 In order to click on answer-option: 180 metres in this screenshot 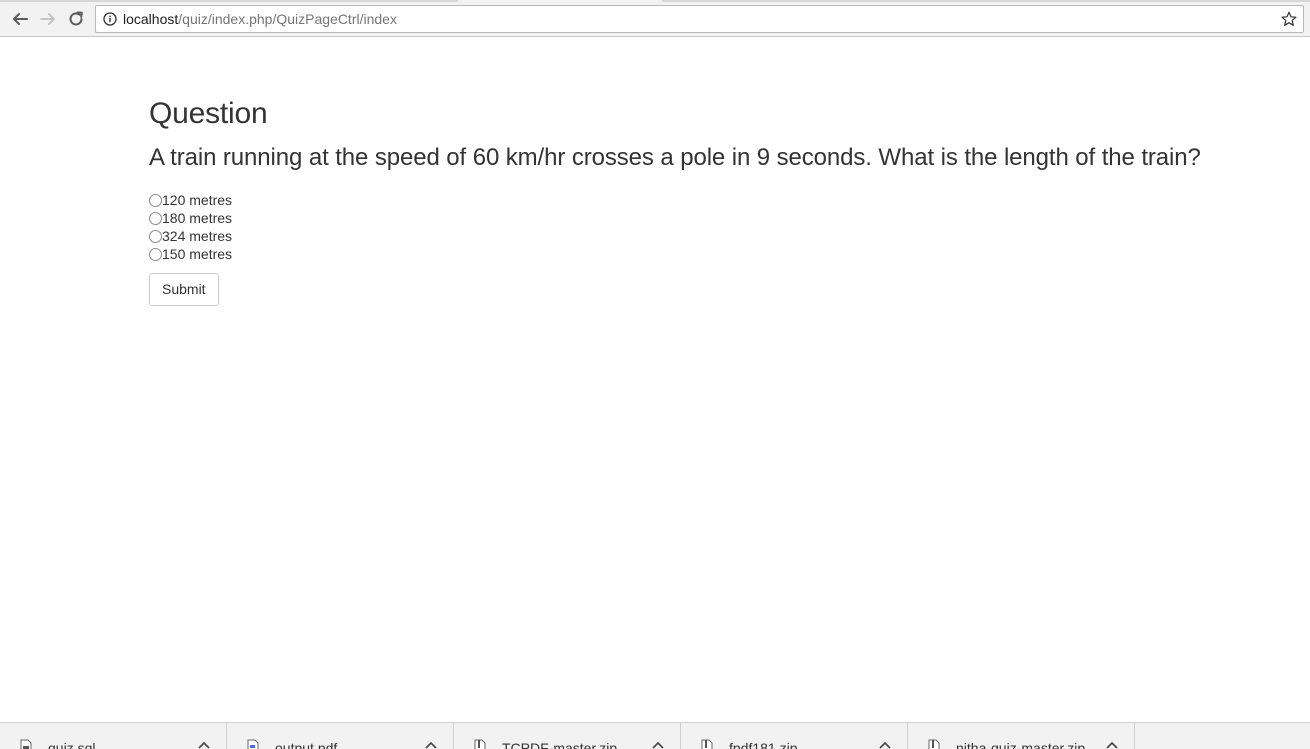, I will do `click(709, 218)`.